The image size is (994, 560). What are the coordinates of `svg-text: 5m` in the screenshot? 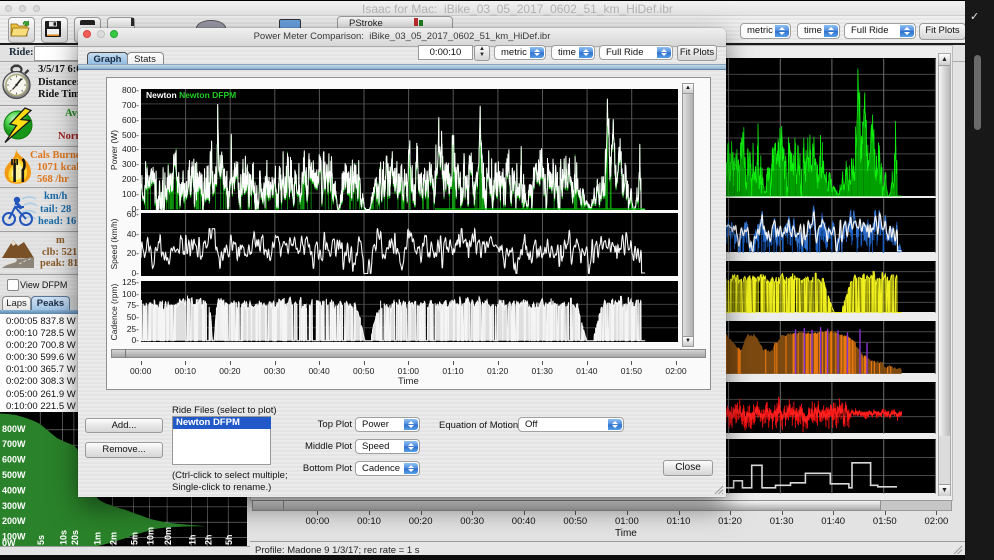 It's located at (134, 538).